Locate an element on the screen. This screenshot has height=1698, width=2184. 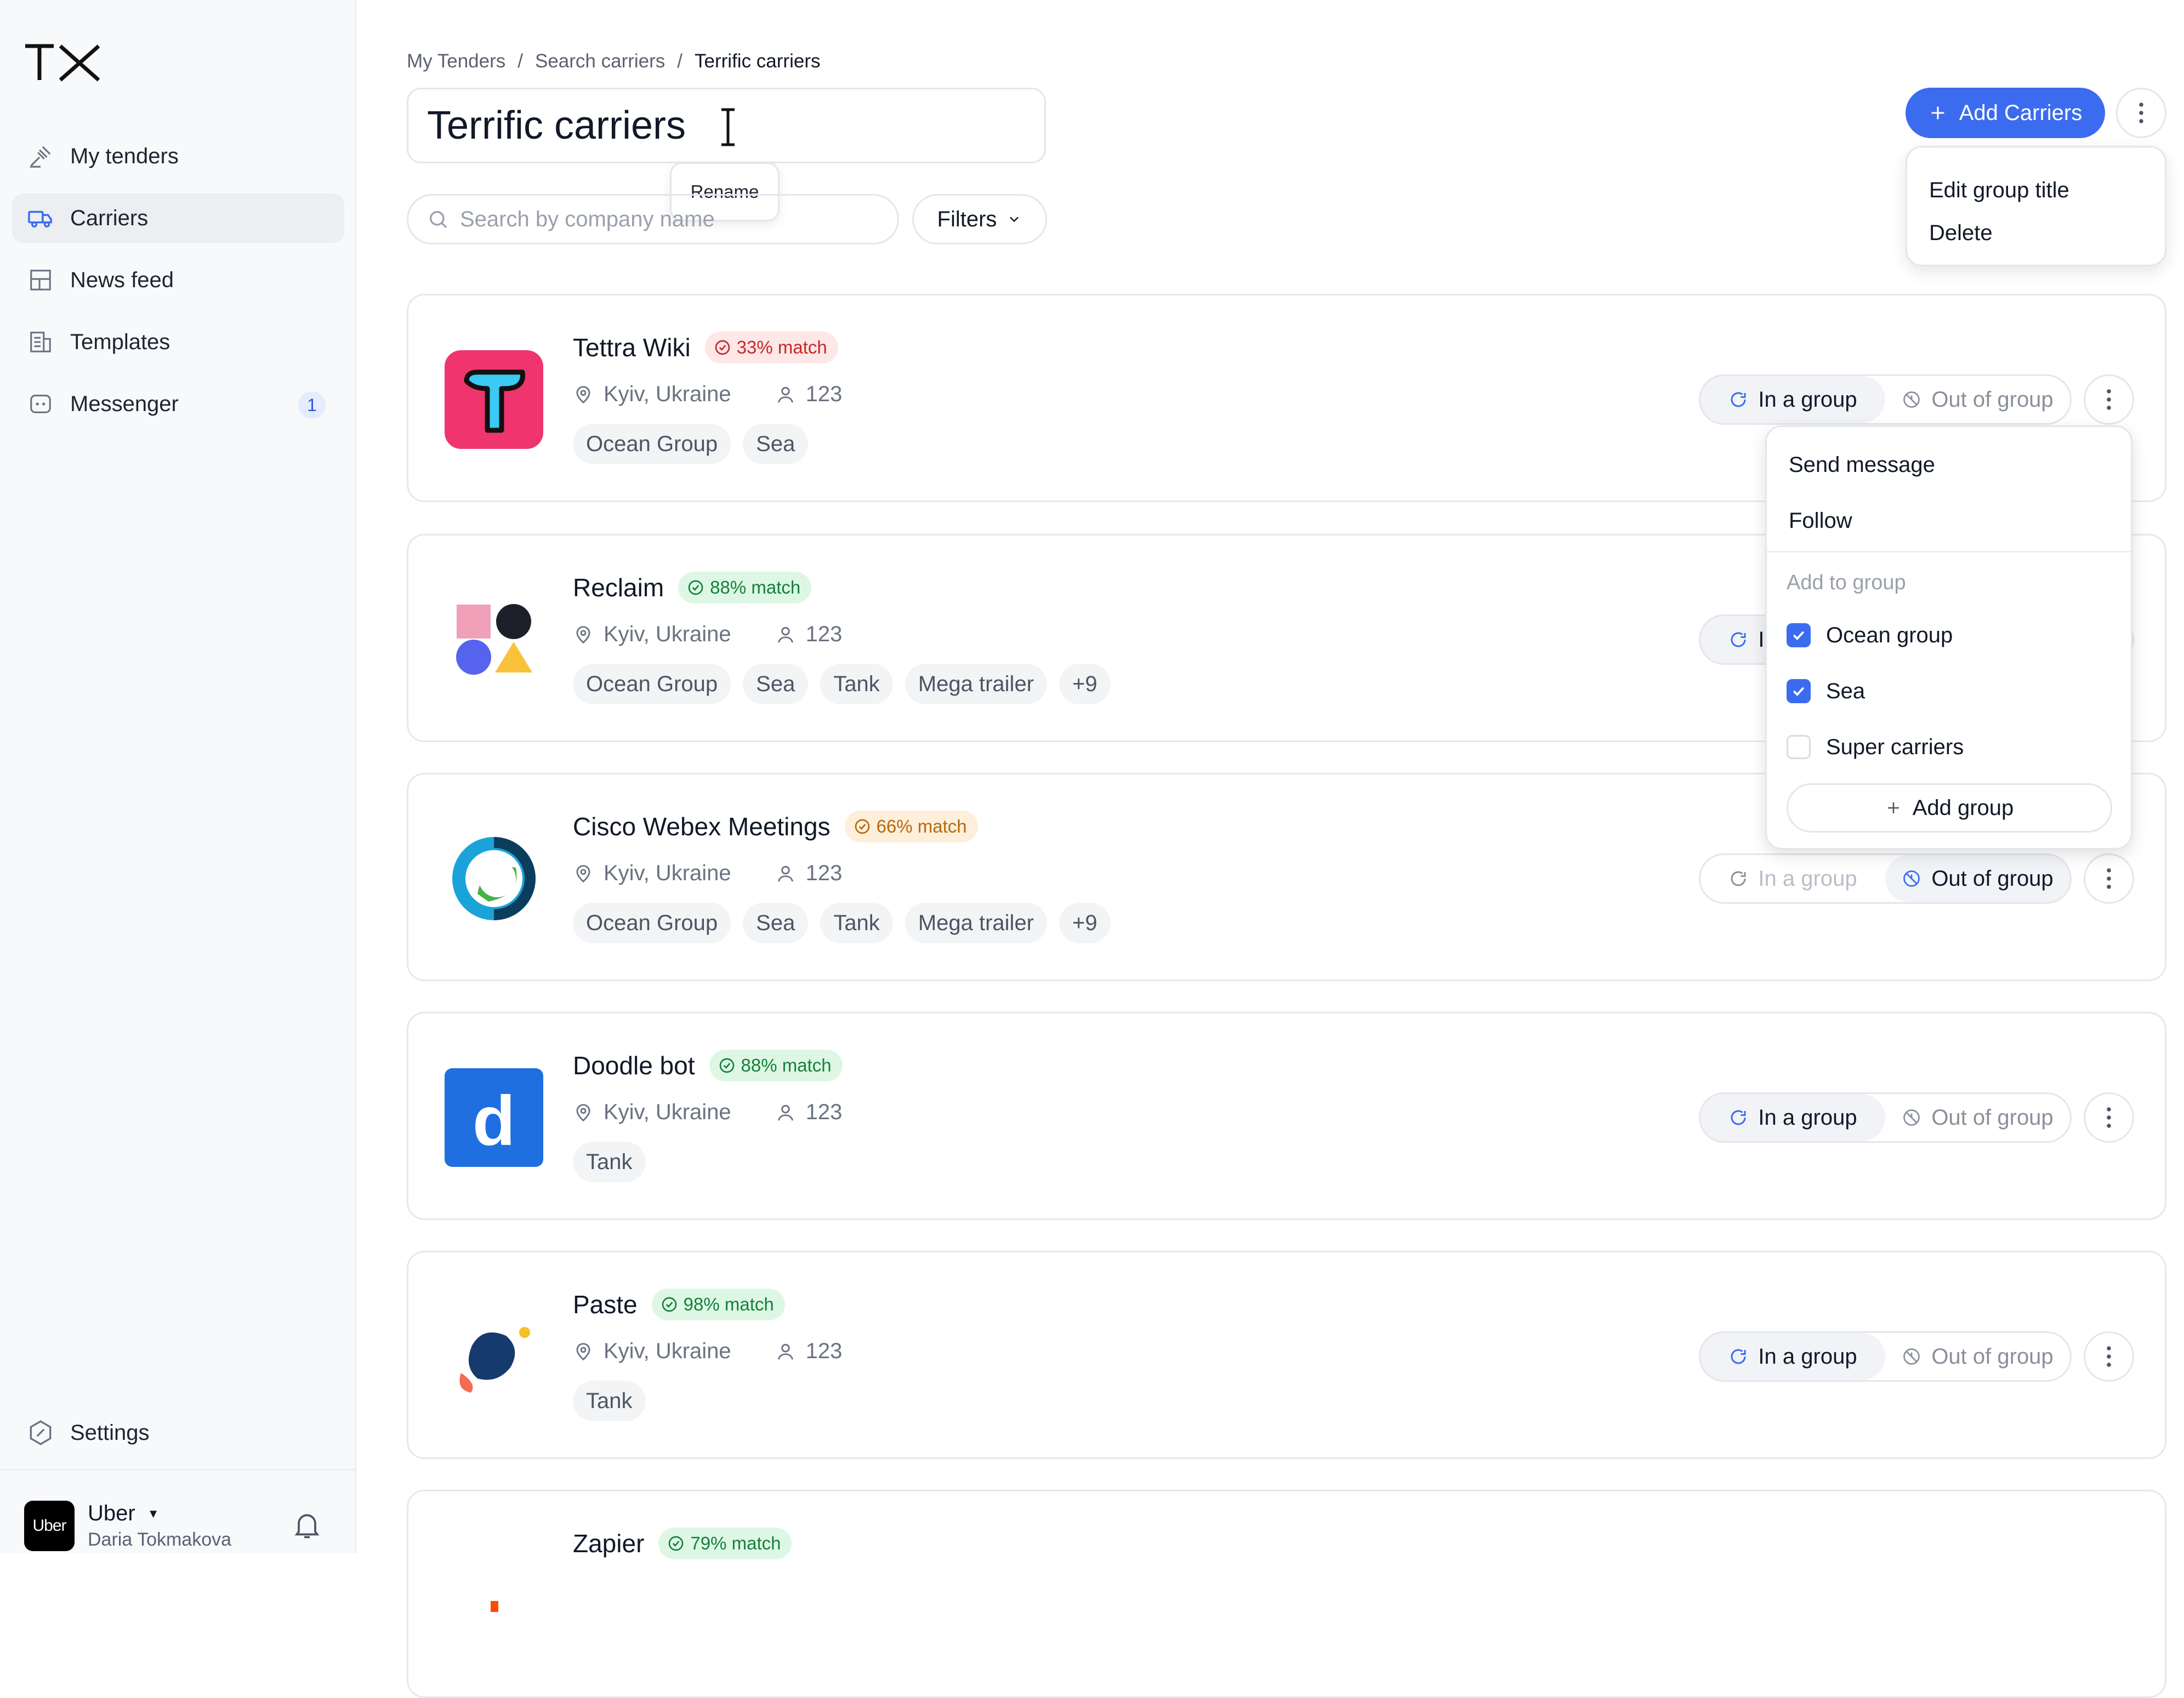
zapier-logo is located at coordinates (495, 1606).